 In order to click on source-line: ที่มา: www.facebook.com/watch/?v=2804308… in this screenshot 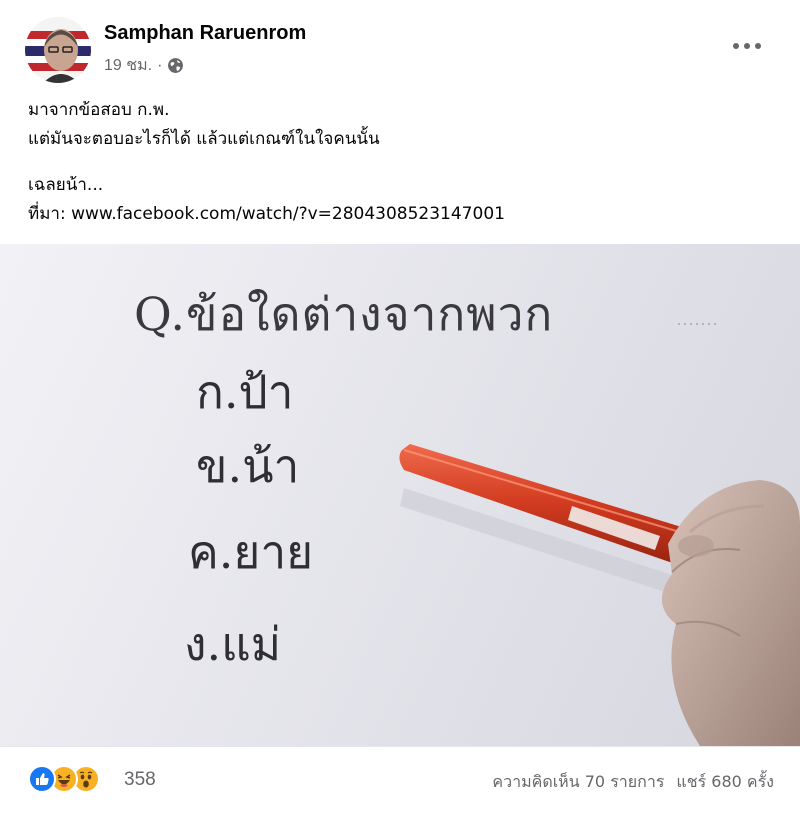, I will do `click(403, 214)`.